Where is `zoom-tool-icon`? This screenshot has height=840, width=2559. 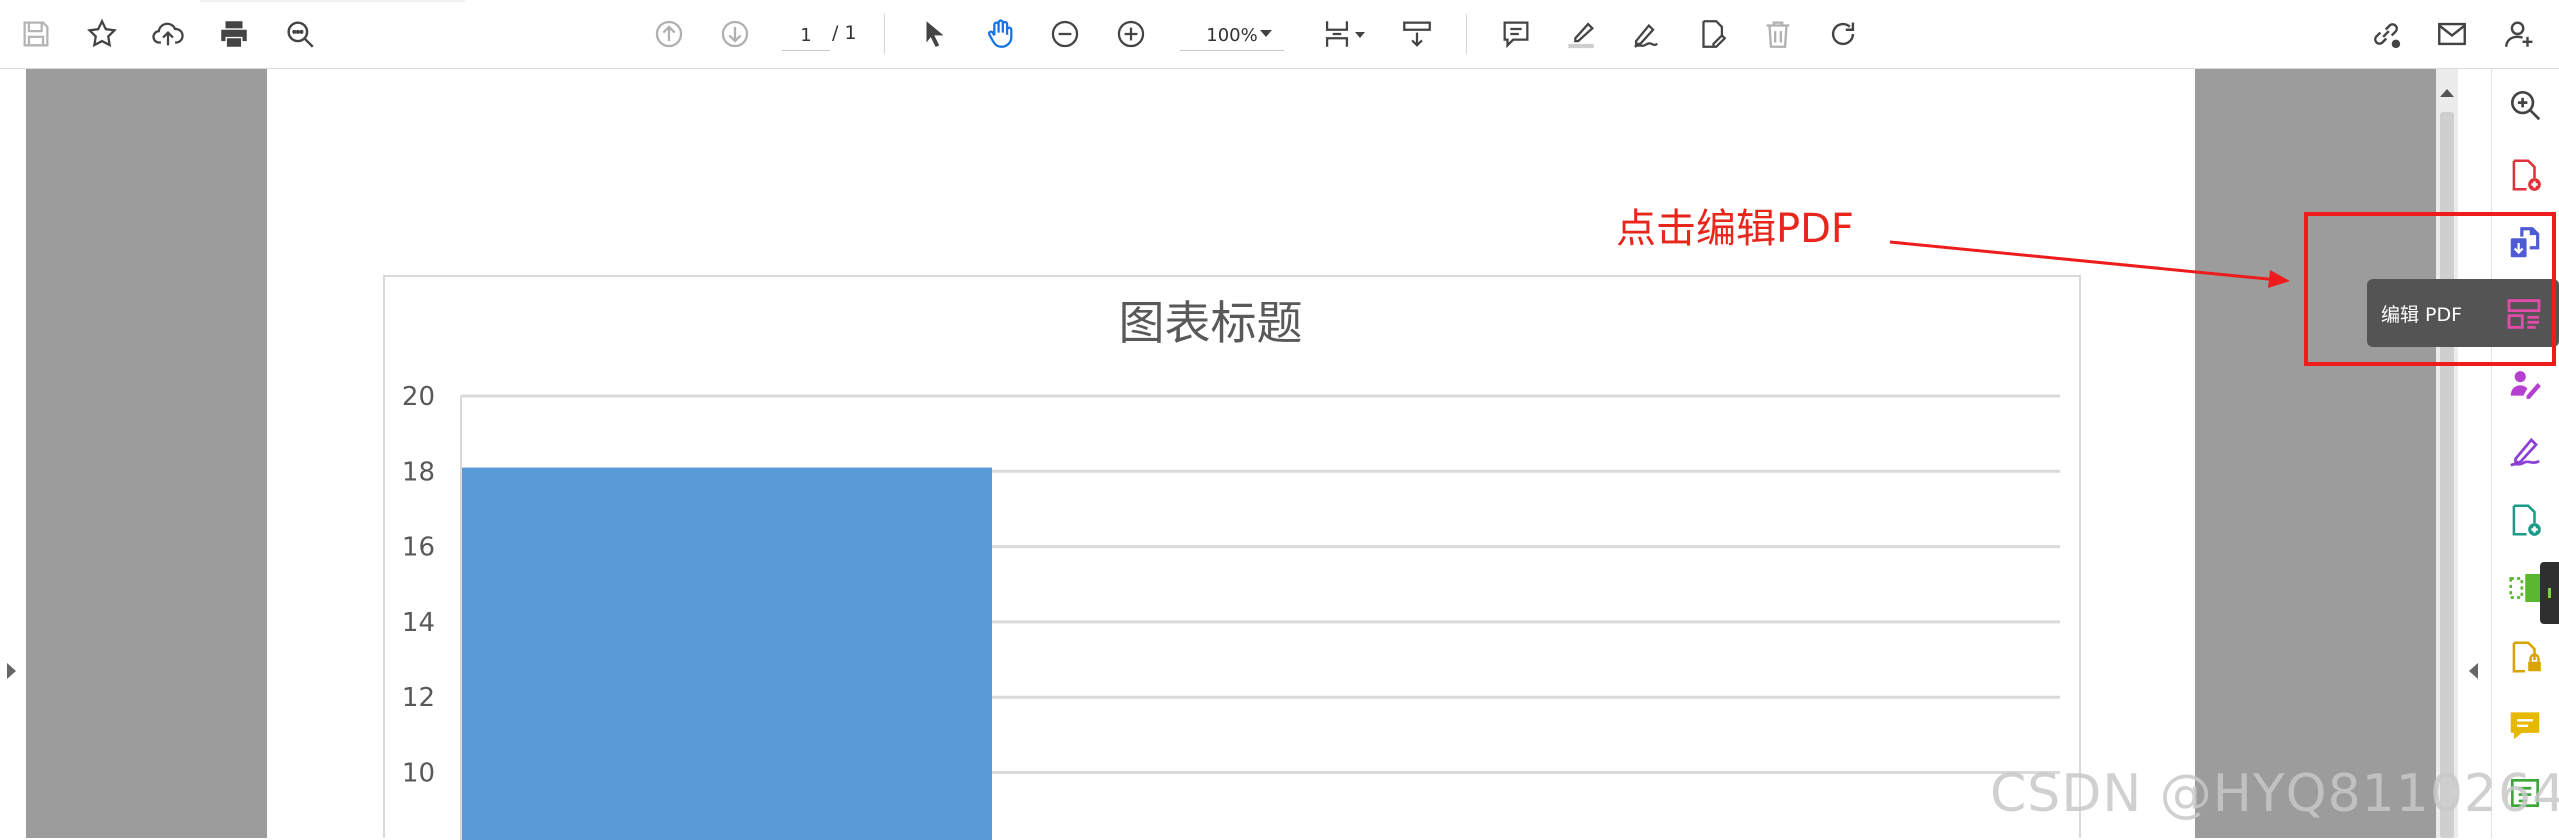
zoom-tool-icon is located at coordinates (2525, 105).